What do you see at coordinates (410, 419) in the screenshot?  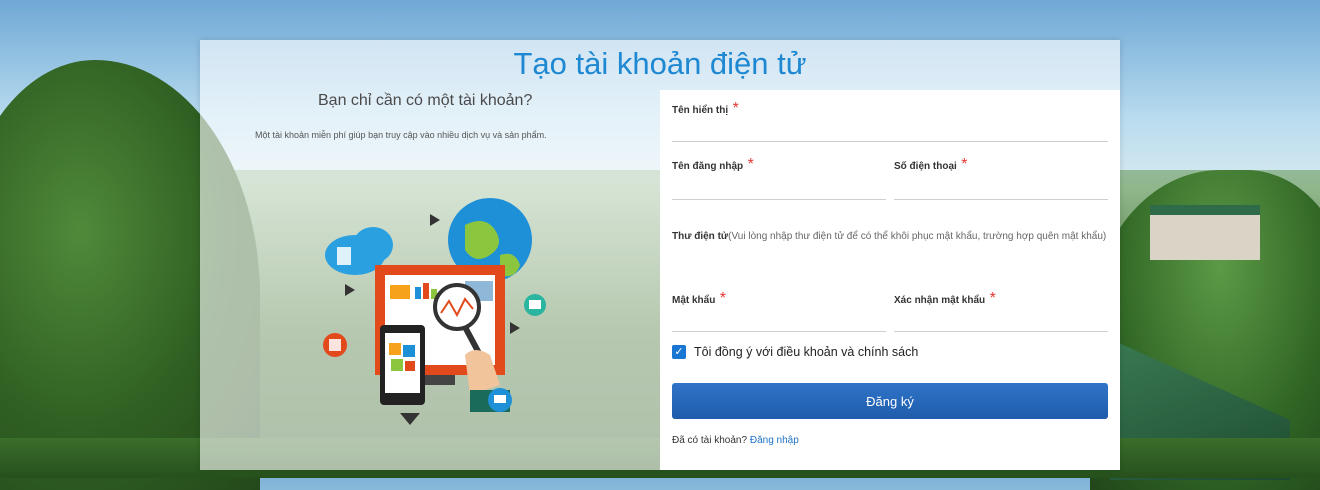 I see `arrow-down-icon` at bounding box center [410, 419].